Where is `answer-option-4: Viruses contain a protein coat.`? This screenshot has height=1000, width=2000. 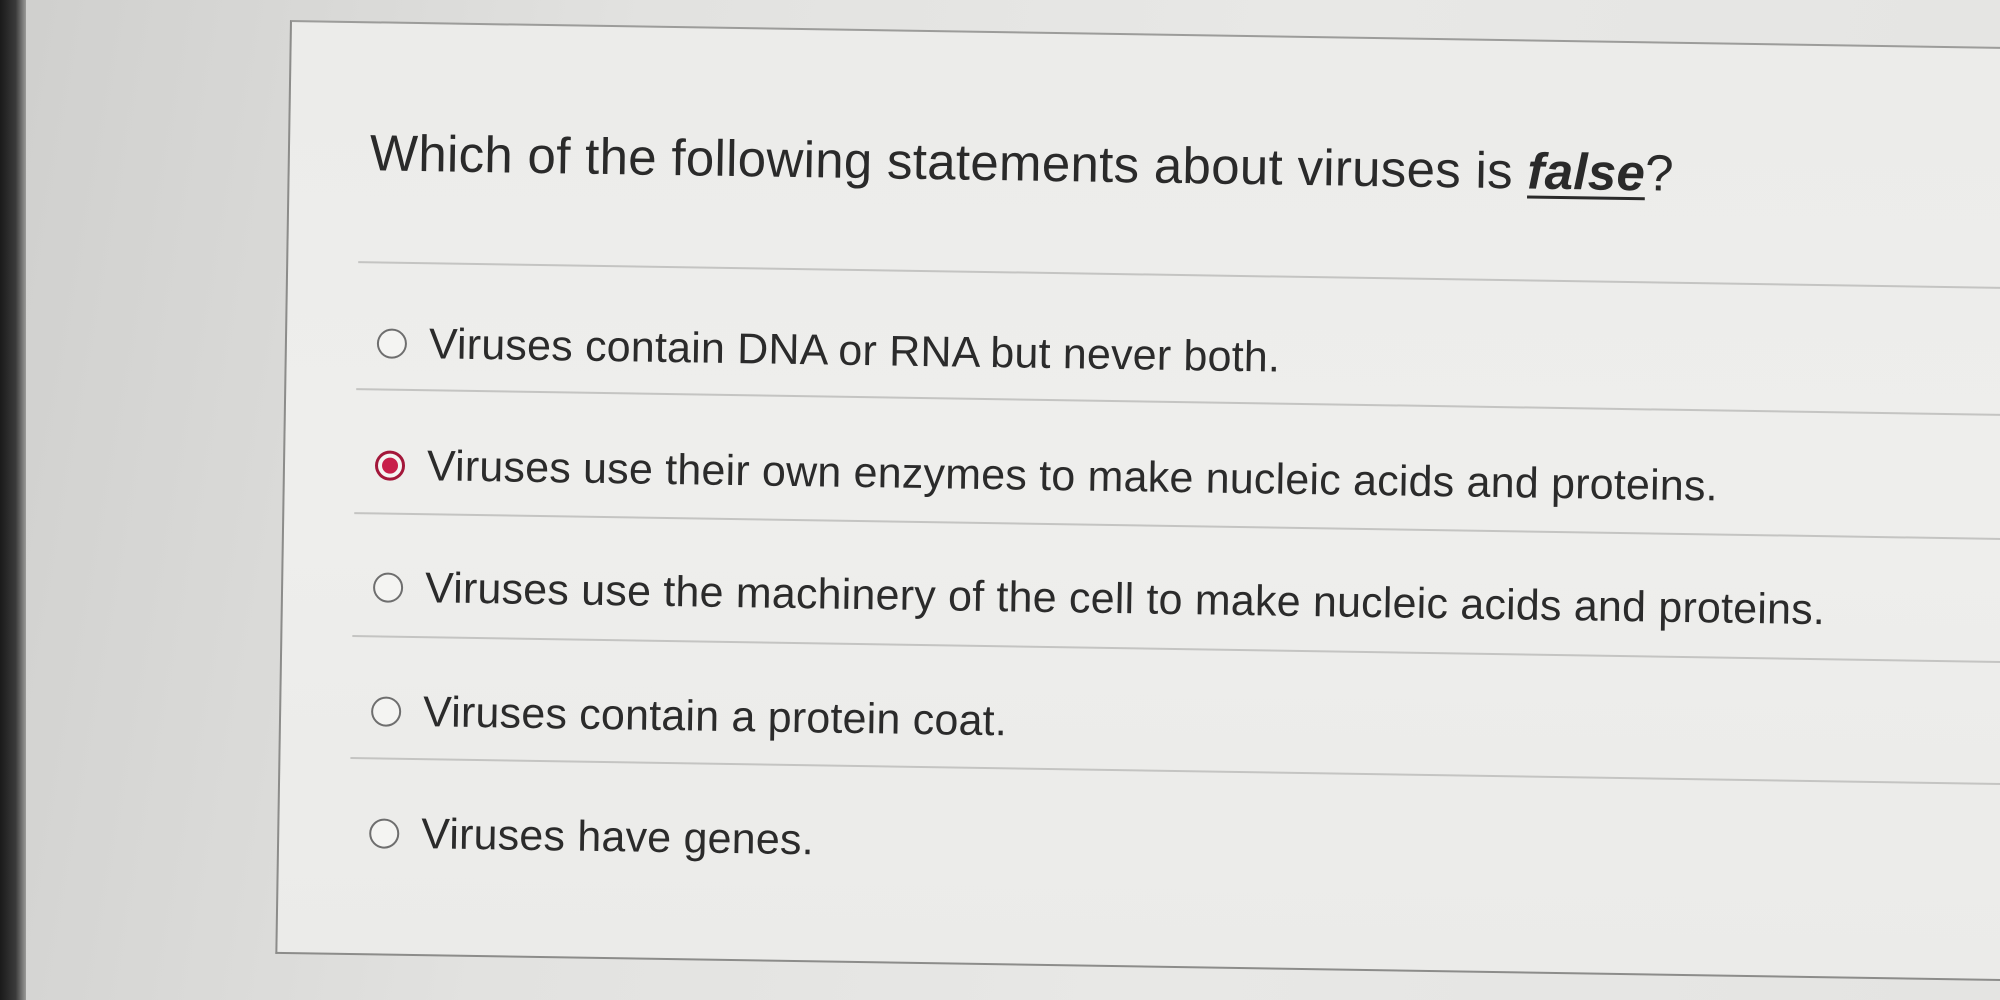 answer-option-4: Viruses contain a protein coat. is located at coordinates (689, 716).